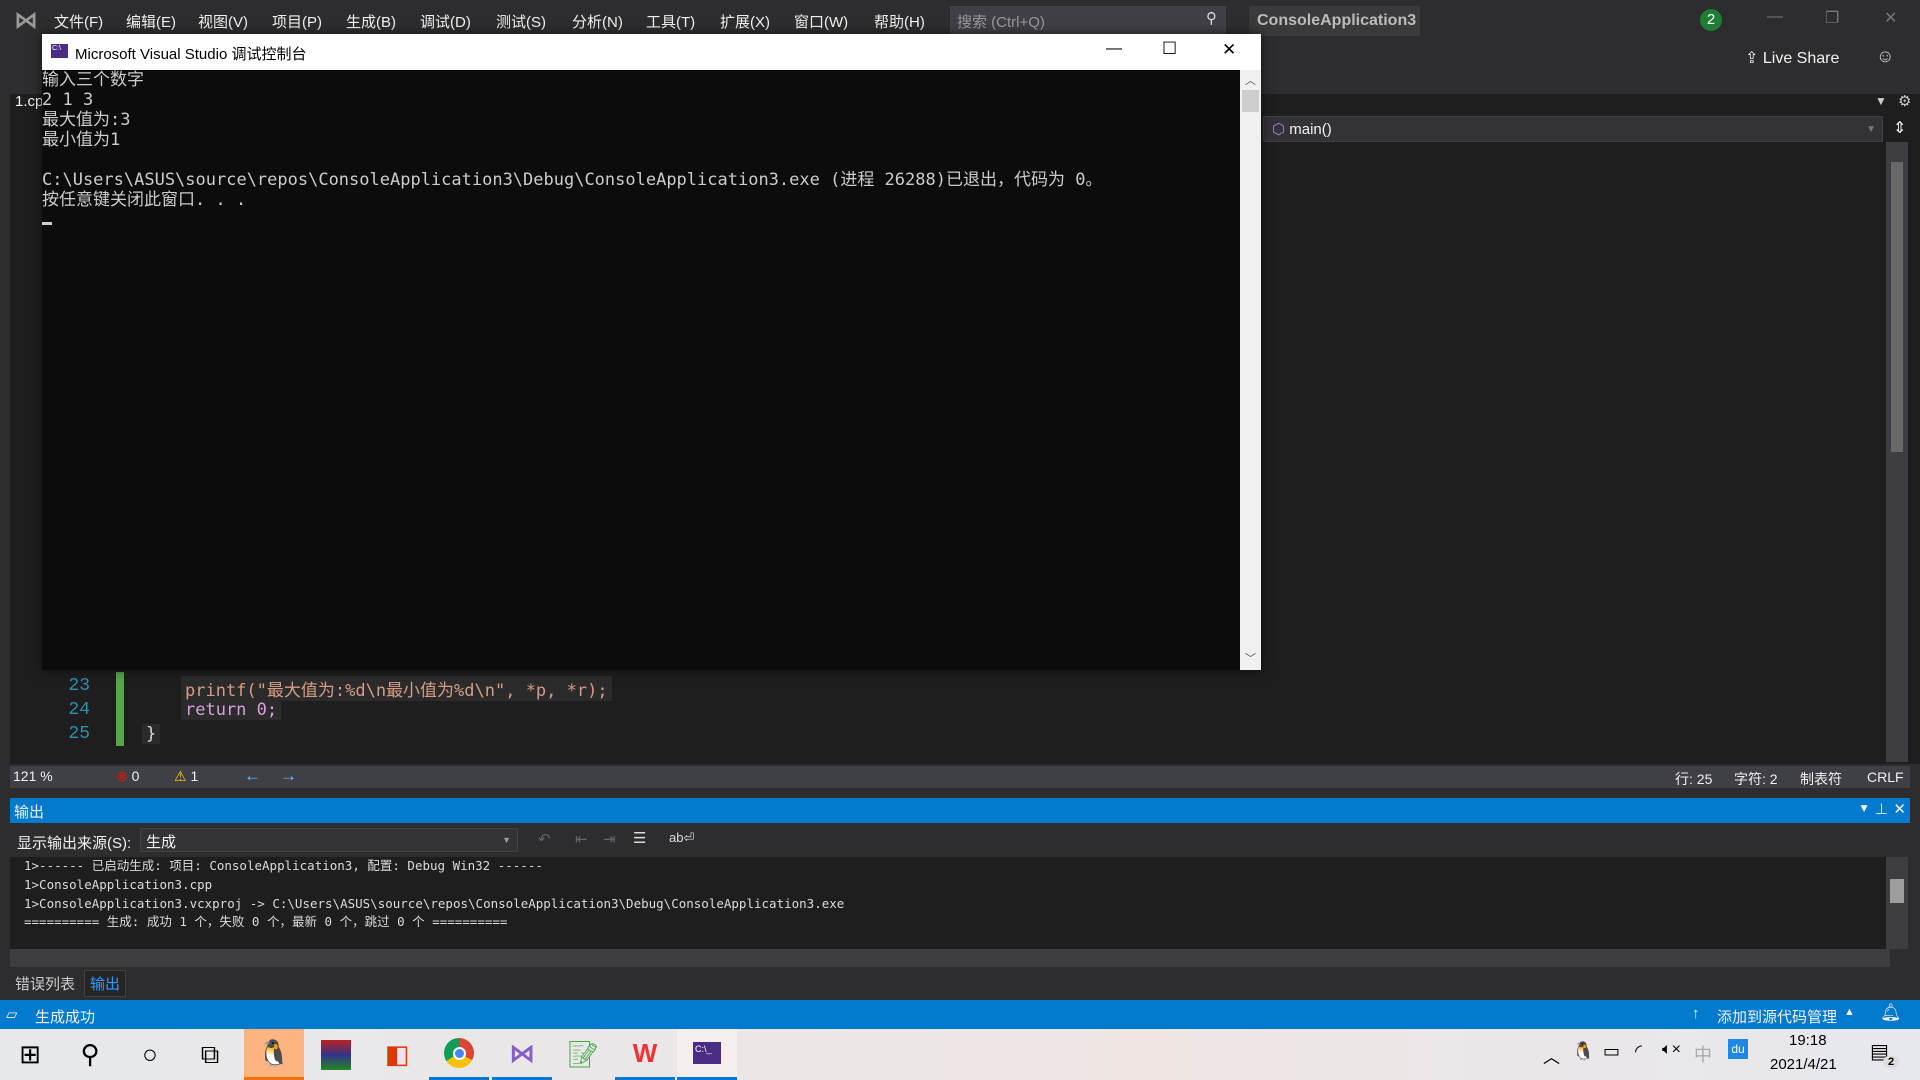  What do you see at coordinates (745, 21) in the screenshot?
I see `menu-item: 扩展(X)` at bounding box center [745, 21].